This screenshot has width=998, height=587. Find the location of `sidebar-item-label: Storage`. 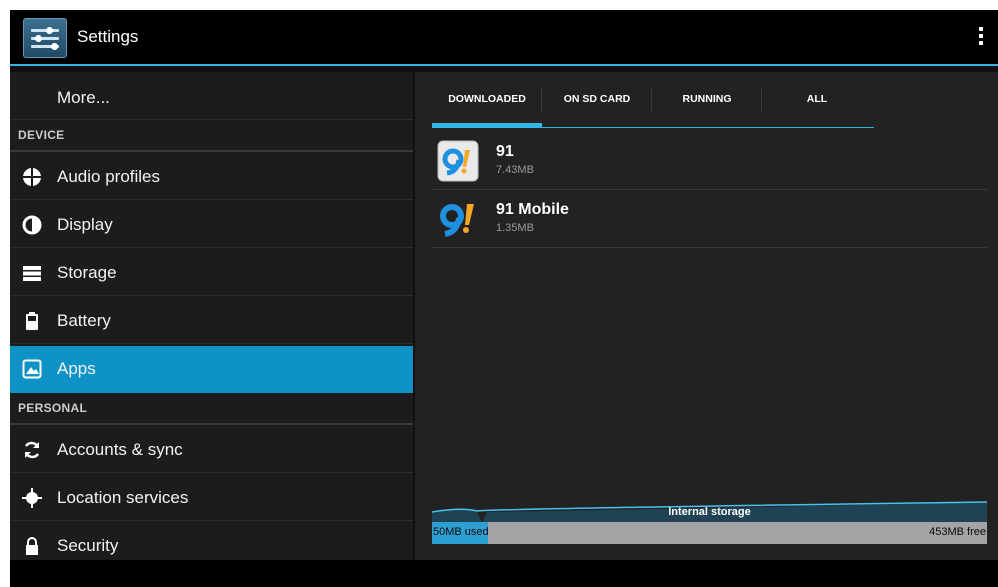

sidebar-item-label: Storage is located at coordinates (87, 272).